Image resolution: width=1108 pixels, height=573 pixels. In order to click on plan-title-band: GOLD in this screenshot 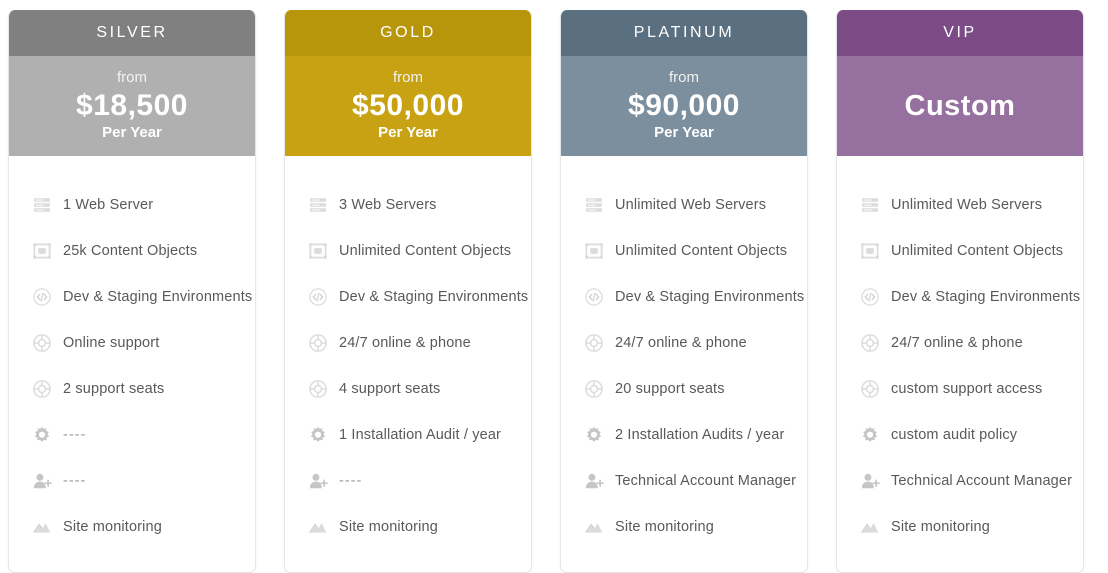, I will do `click(408, 33)`.